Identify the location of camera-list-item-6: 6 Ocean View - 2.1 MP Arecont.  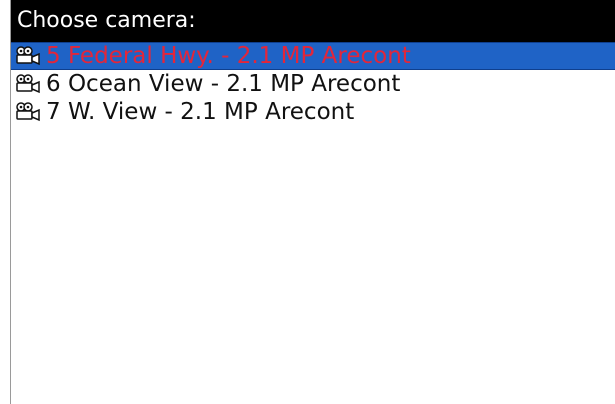
(313, 84).